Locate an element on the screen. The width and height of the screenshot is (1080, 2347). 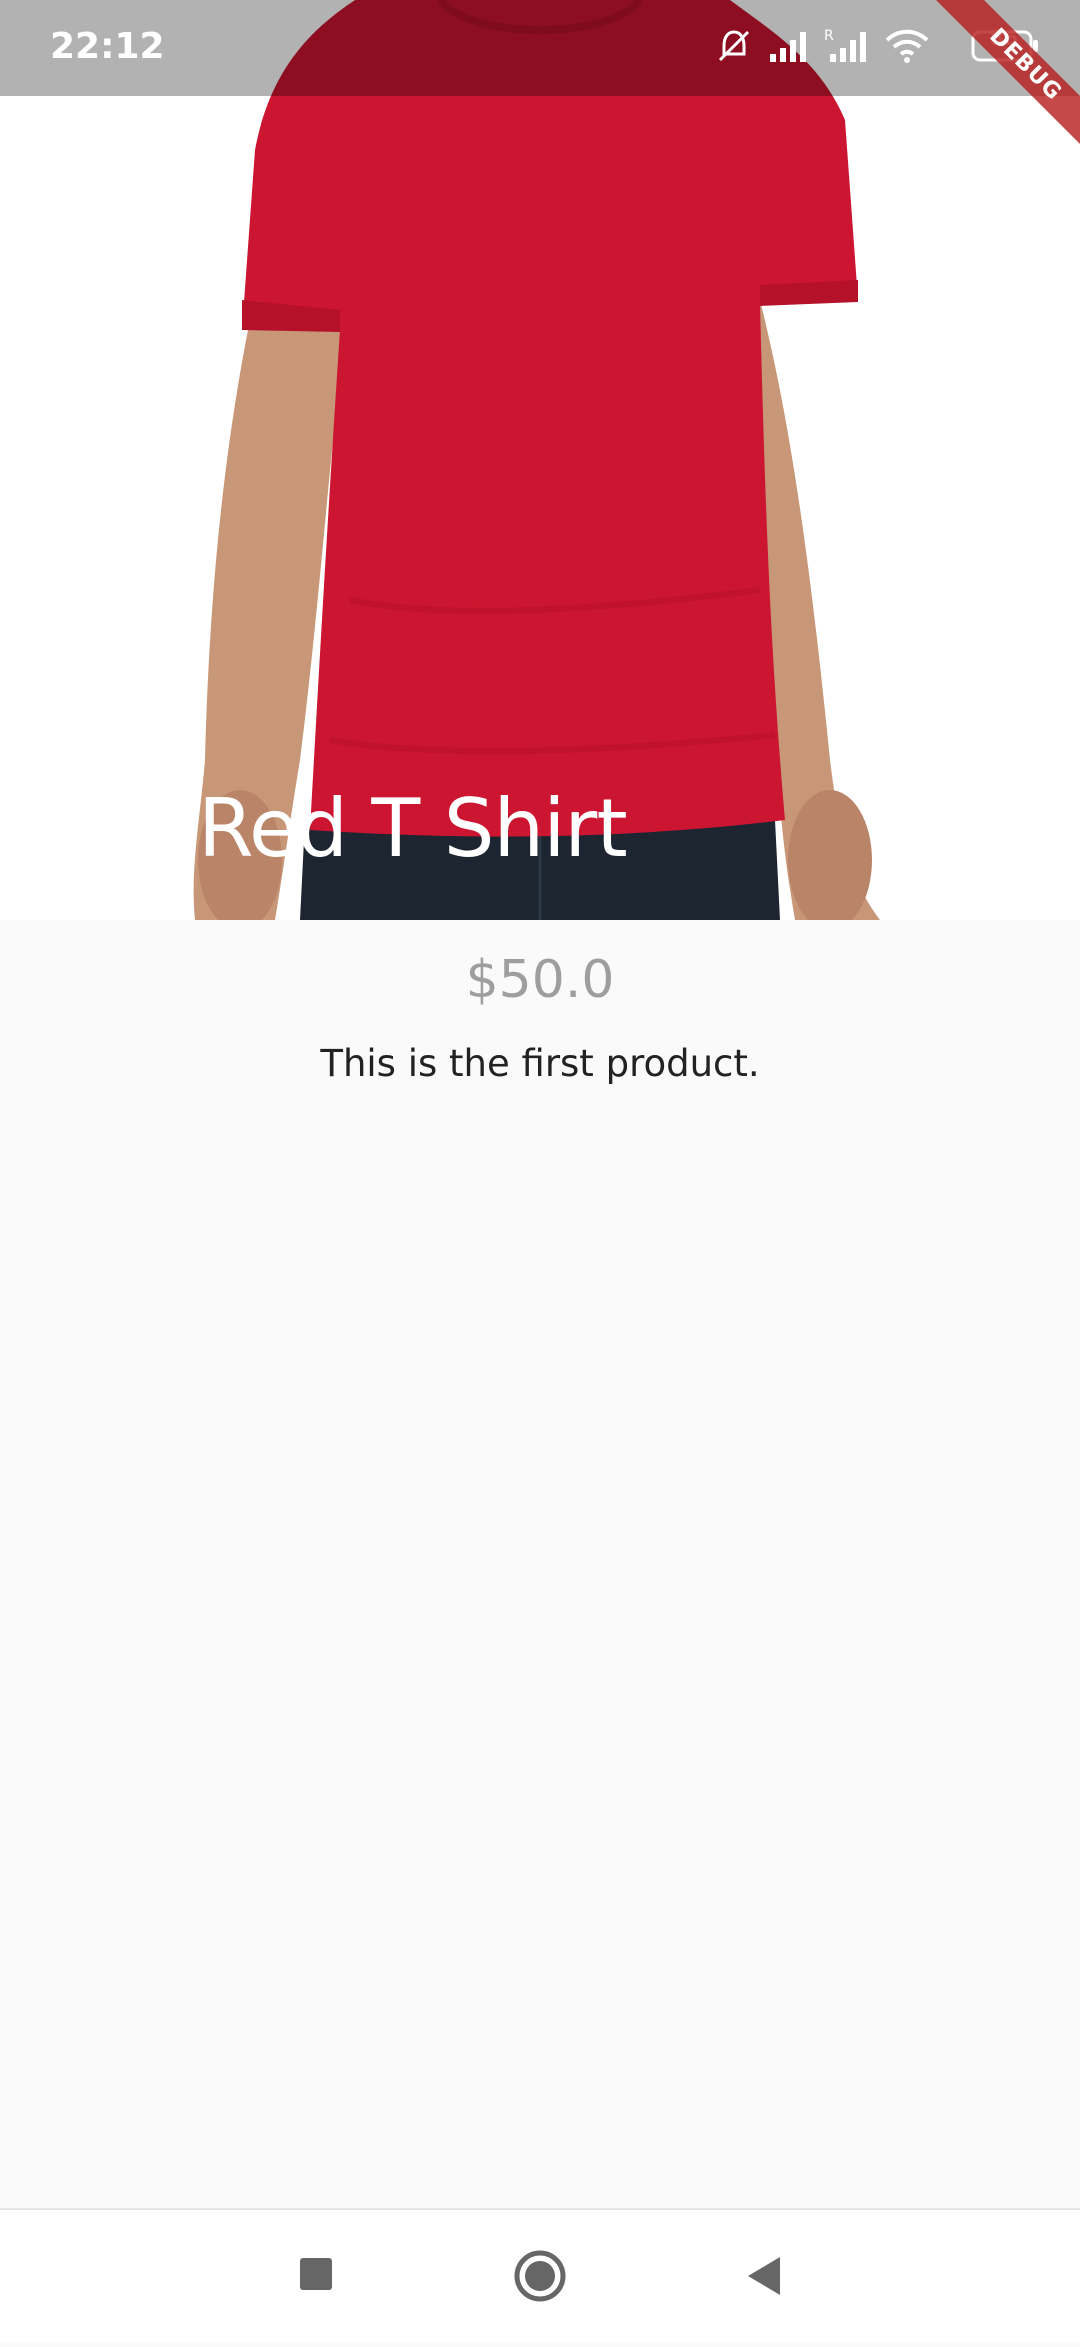
bell-off-icon is located at coordinates (734, 48).